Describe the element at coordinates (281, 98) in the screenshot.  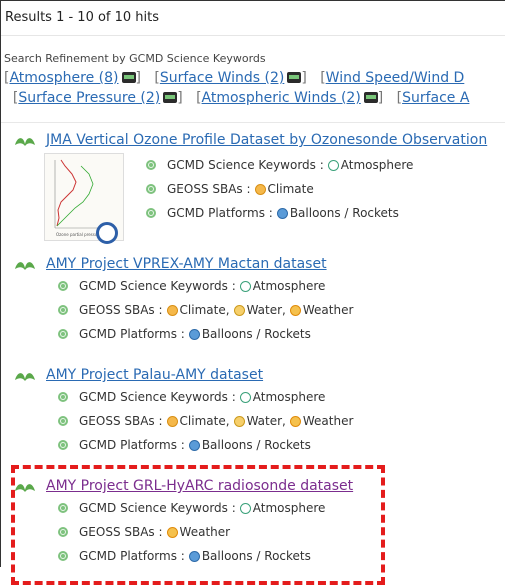
I see `keyword-link-atmospheric-winds: Atmospheric Winds (2)` at that location.